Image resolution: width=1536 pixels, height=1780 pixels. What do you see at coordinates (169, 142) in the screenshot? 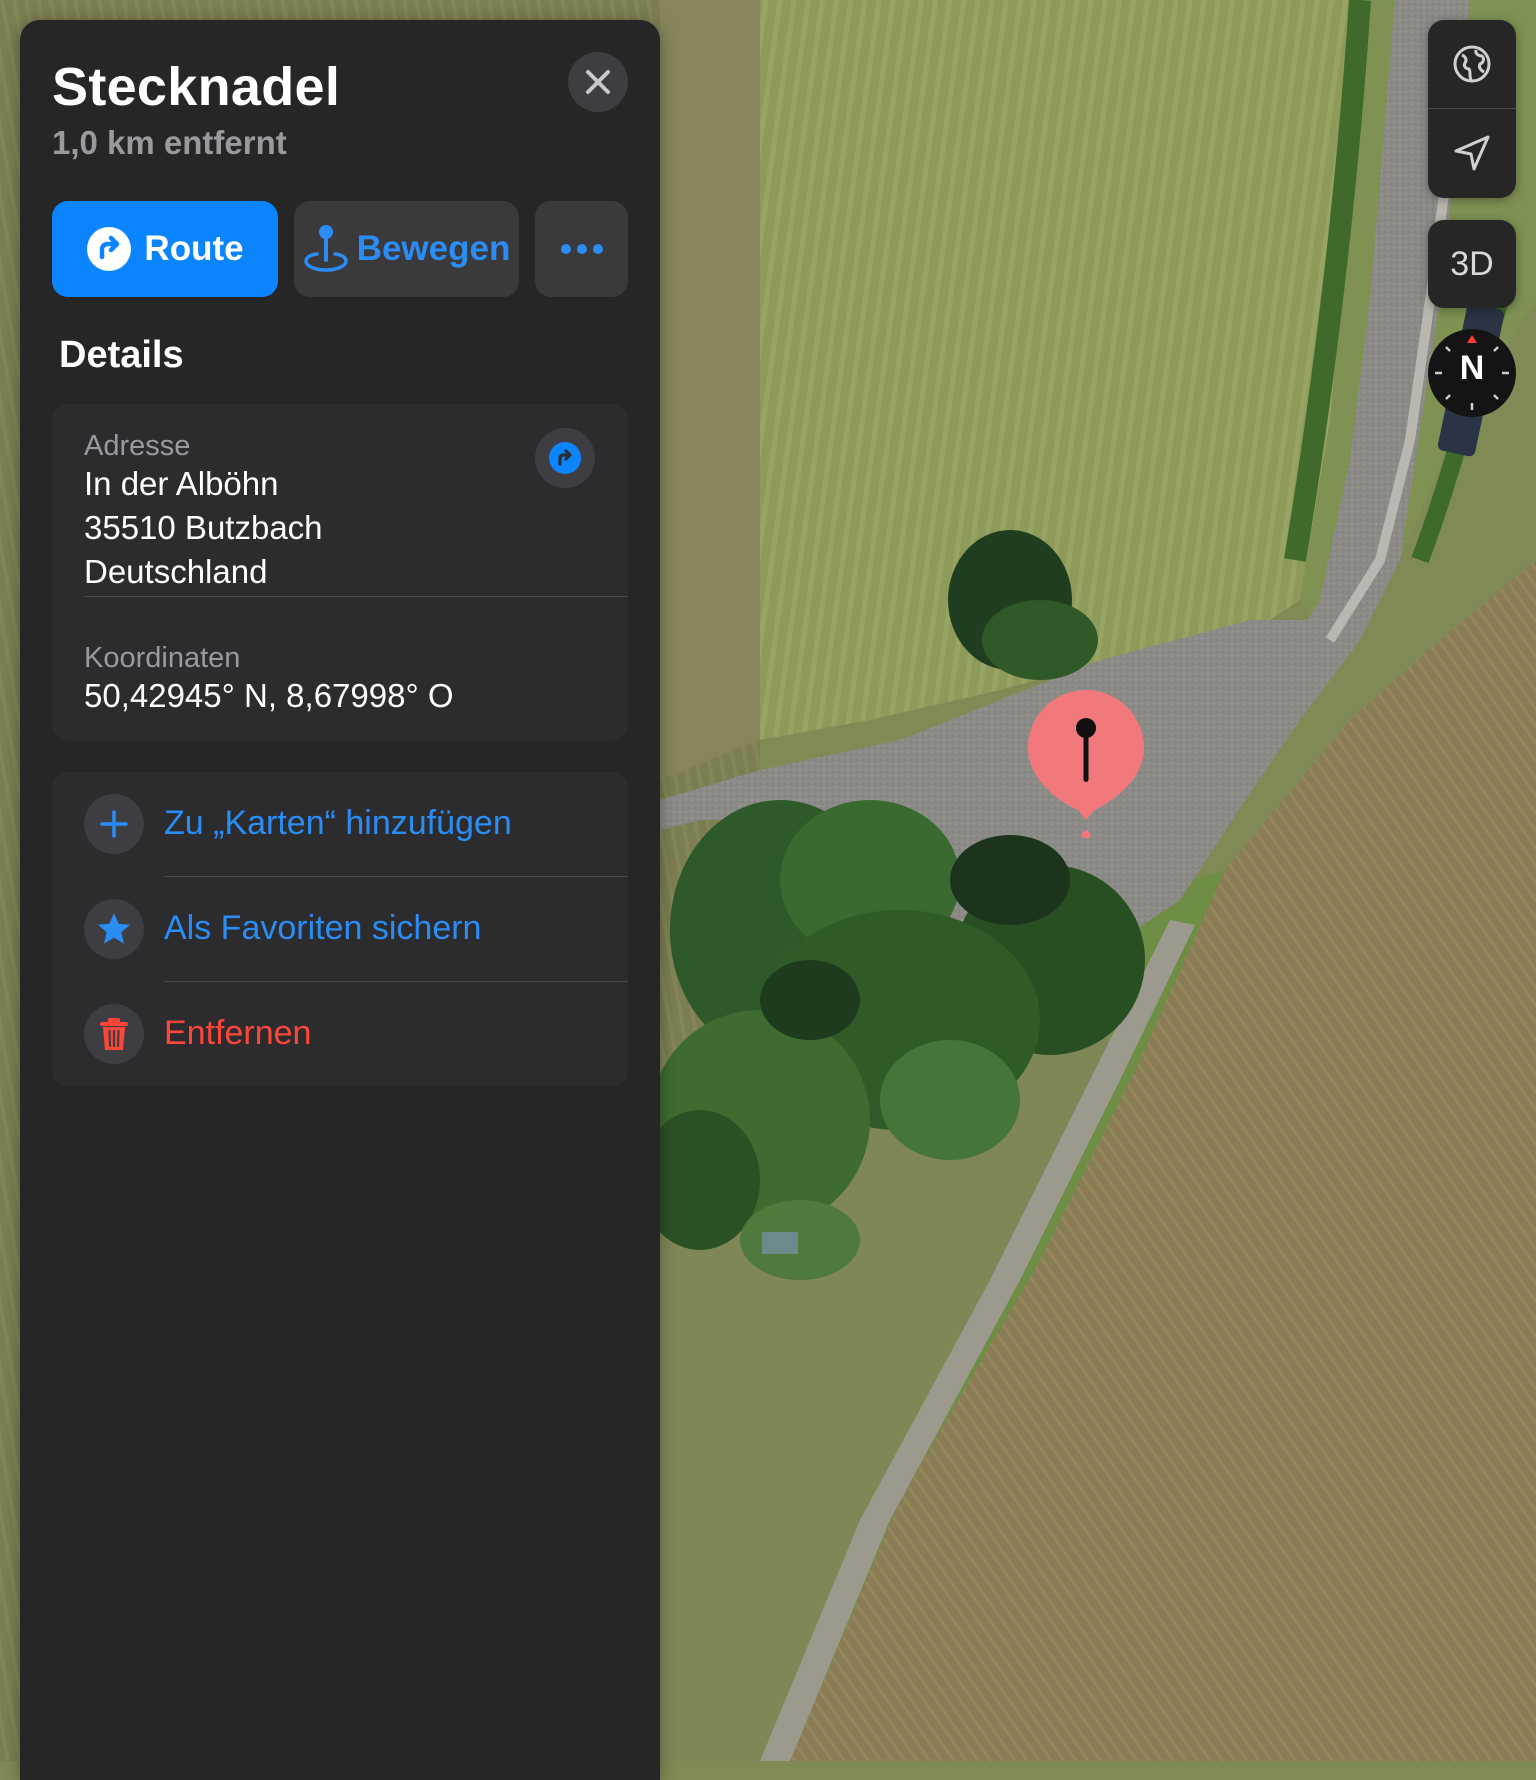
I see `distance-label: 1,0 km entfernt` at bounding box center [169, 142].